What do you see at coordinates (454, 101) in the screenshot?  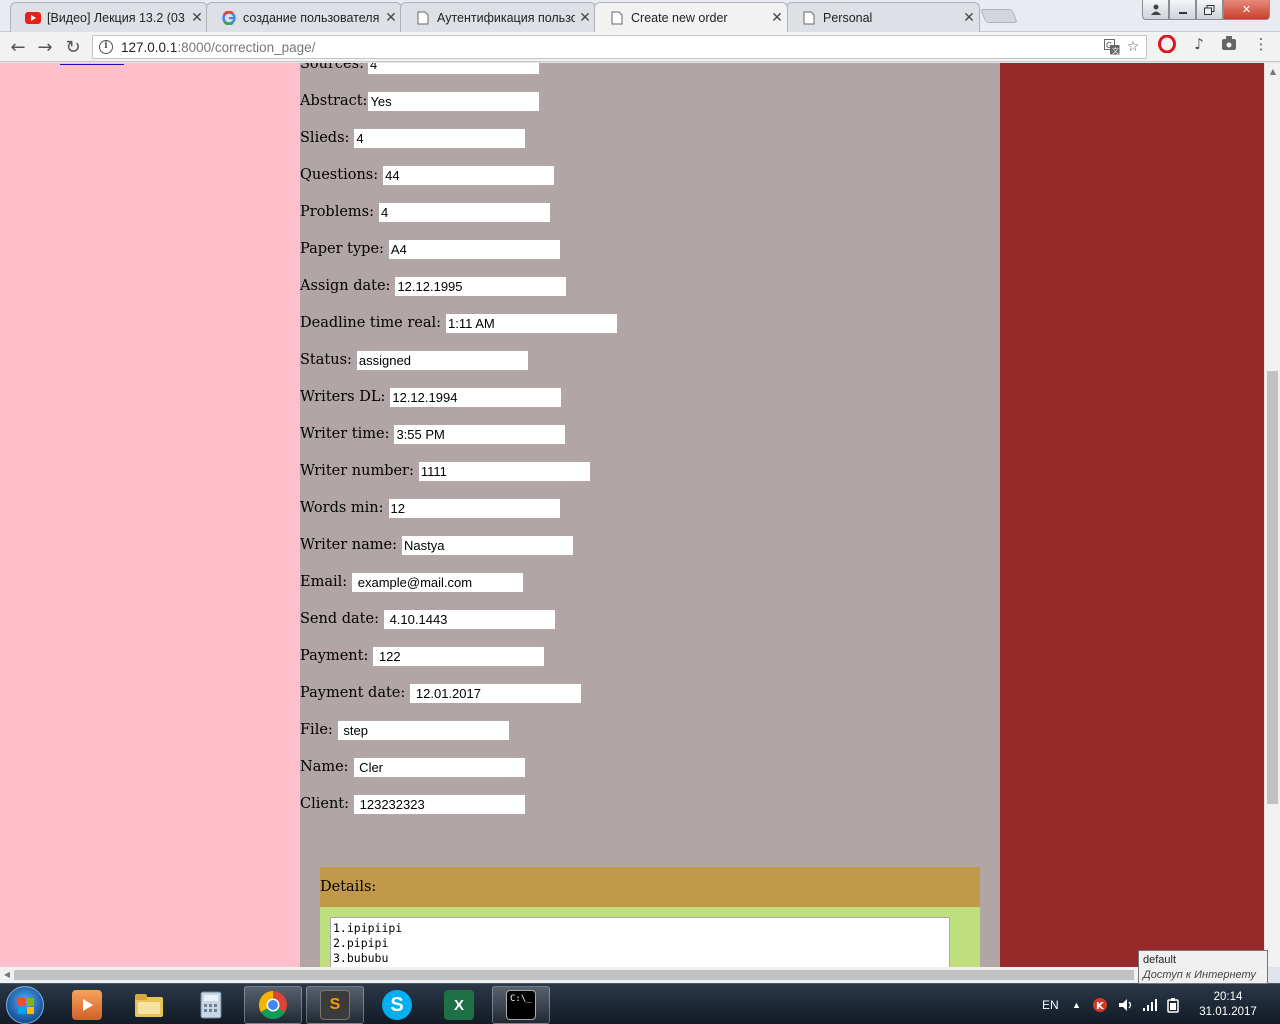 I see `abstract-input: Yes` at bounding box center [454, 101].